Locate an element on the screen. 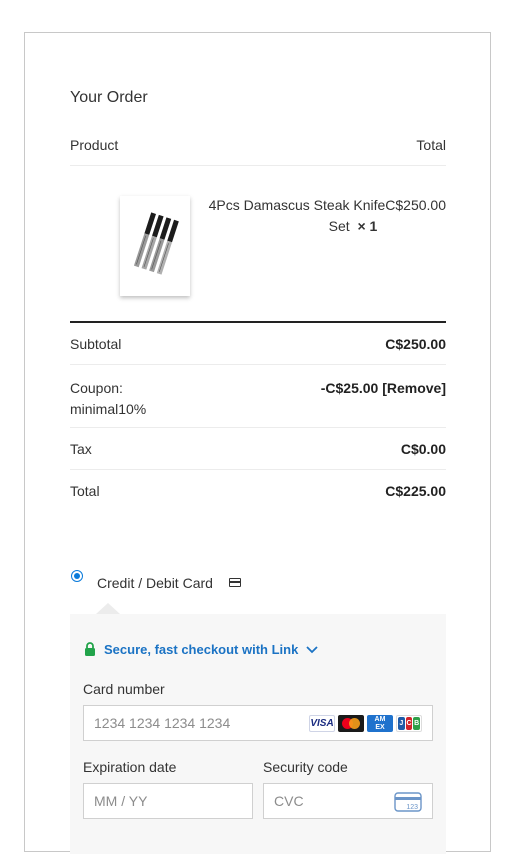  card-number-label: Card number is located at coordinates (124, 689).